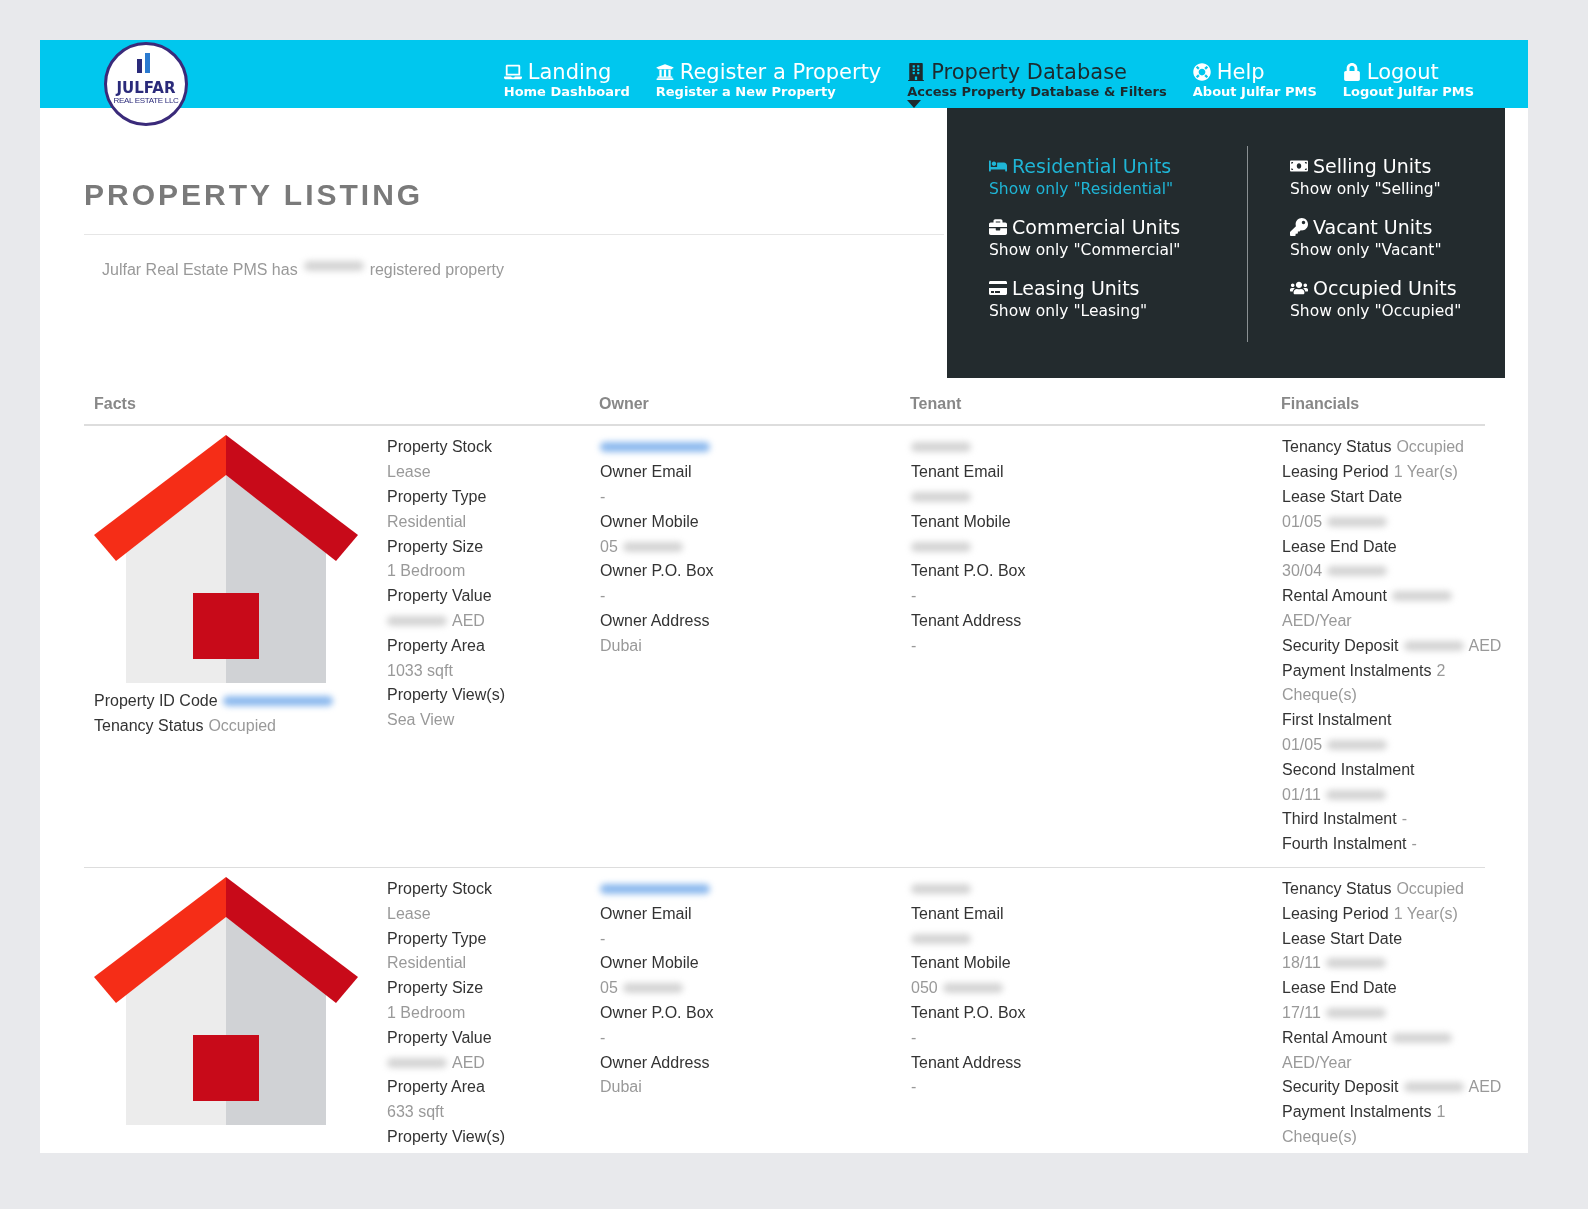 This screenshot has width=1588, height=1209. I want to click on people-icon, so click(1299, 288).